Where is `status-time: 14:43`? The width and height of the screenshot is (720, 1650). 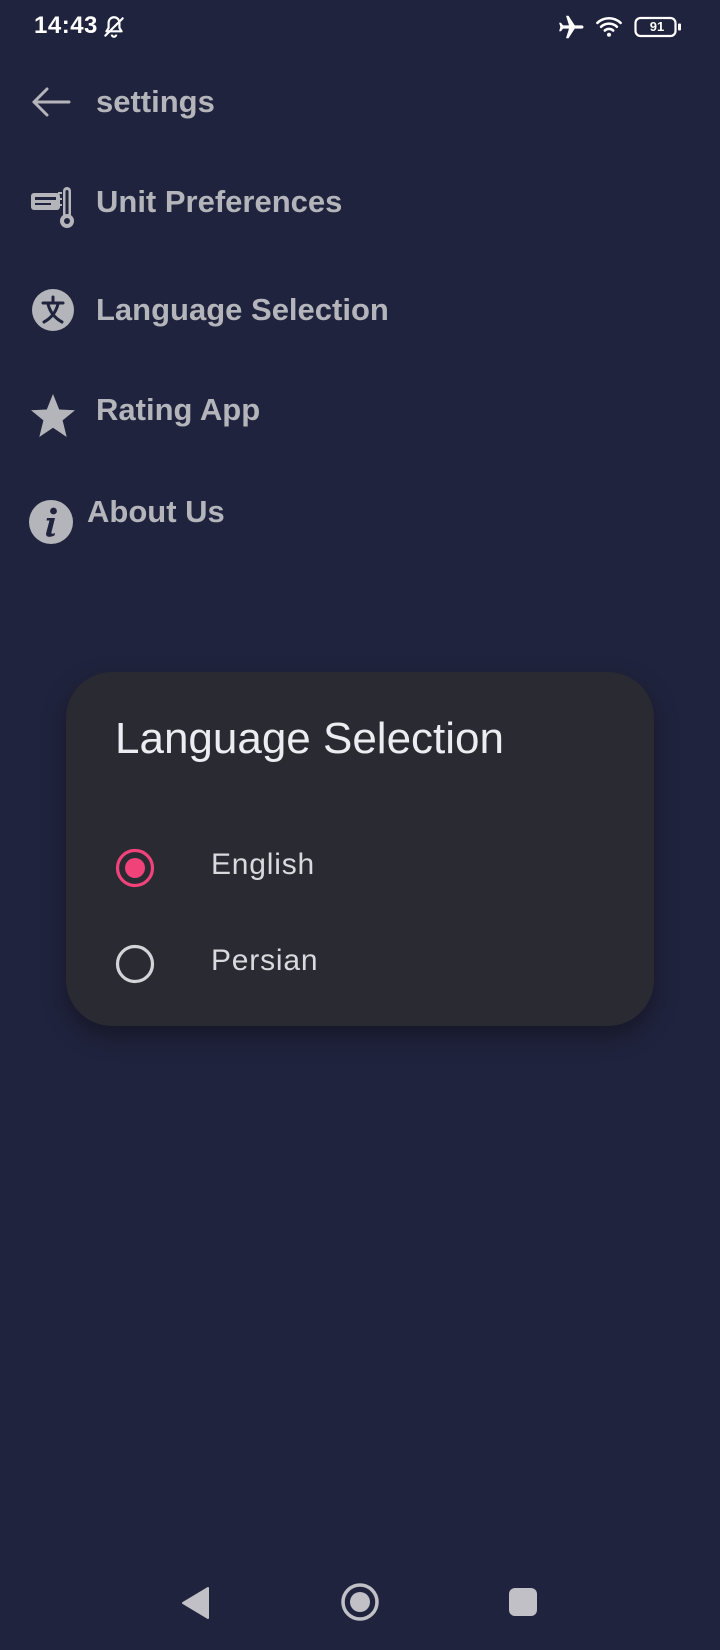 status-time: 14:43 is located at coordinates (66, 25).